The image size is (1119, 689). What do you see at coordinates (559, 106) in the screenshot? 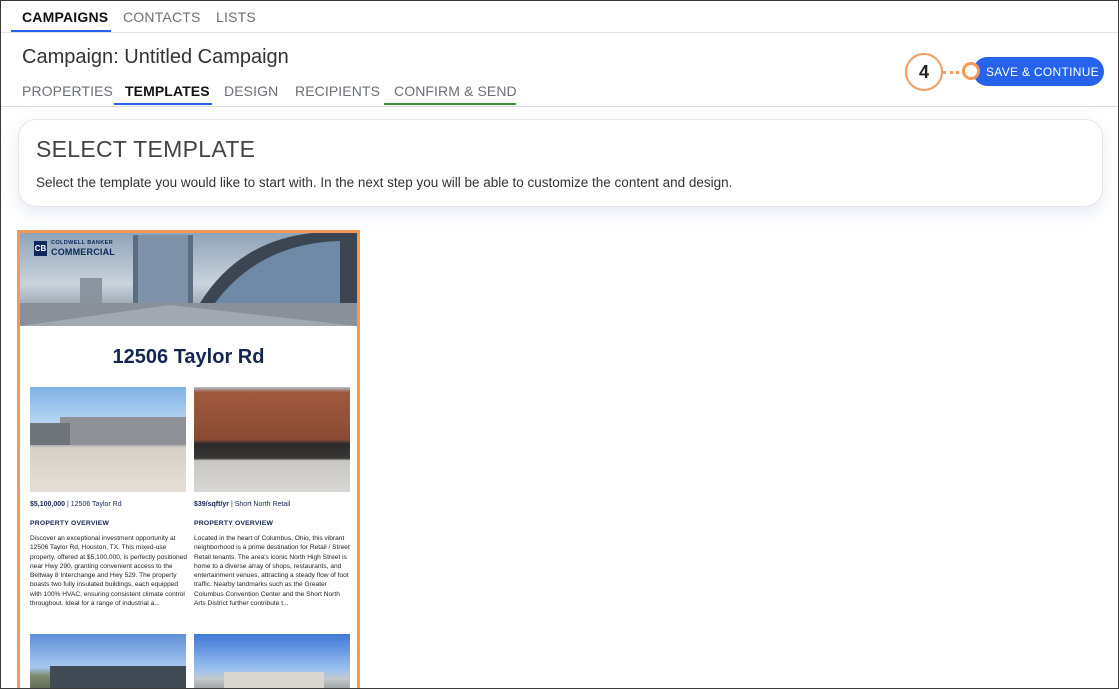
I see `header-divider` at bounding box center [559, 106].